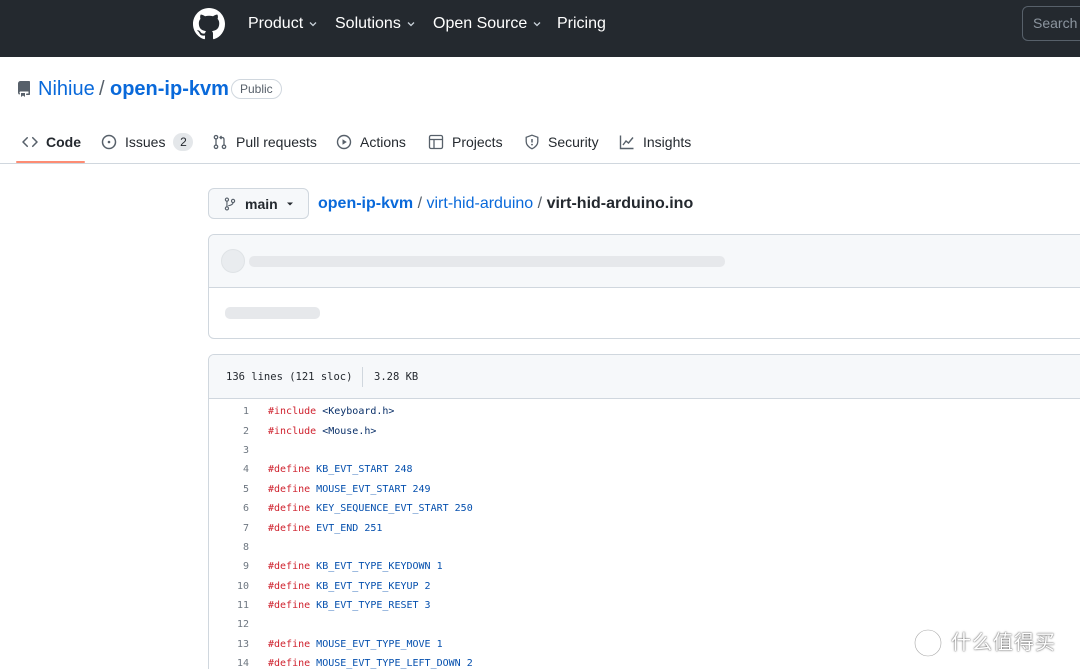 Image resolution: width=1080 pixels, height=669 pixels. I want to click on tab-label: Security, so click(573, 142).